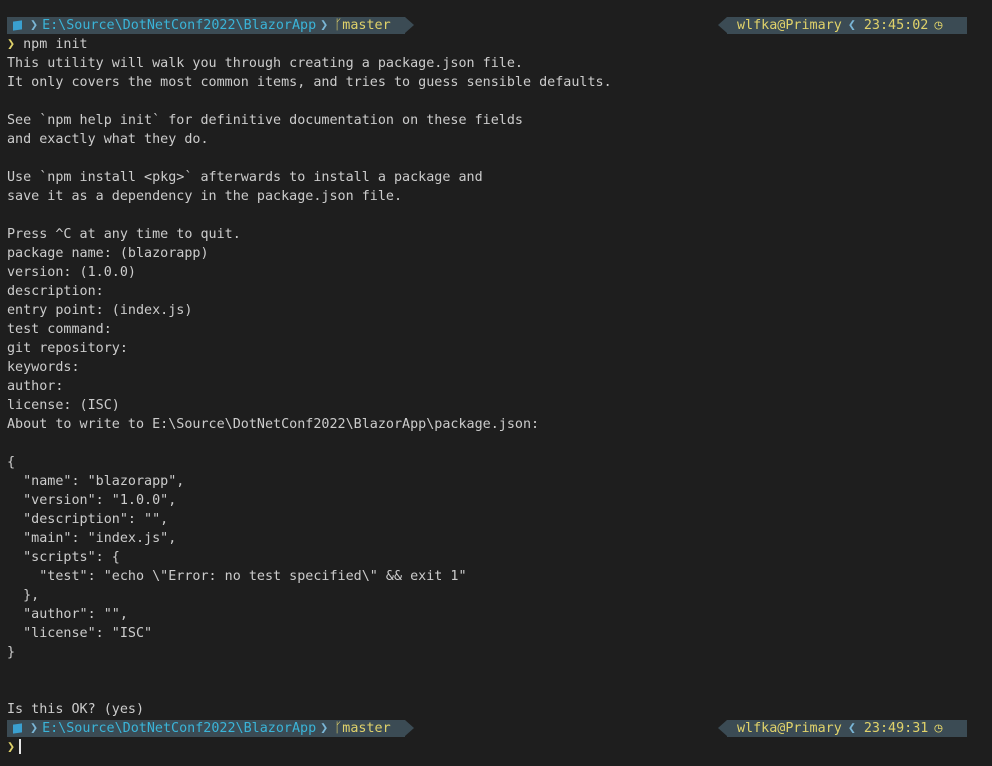 This screenshot has height=766, width=992. I want to click on output-line: test command:, so click(59, 329).